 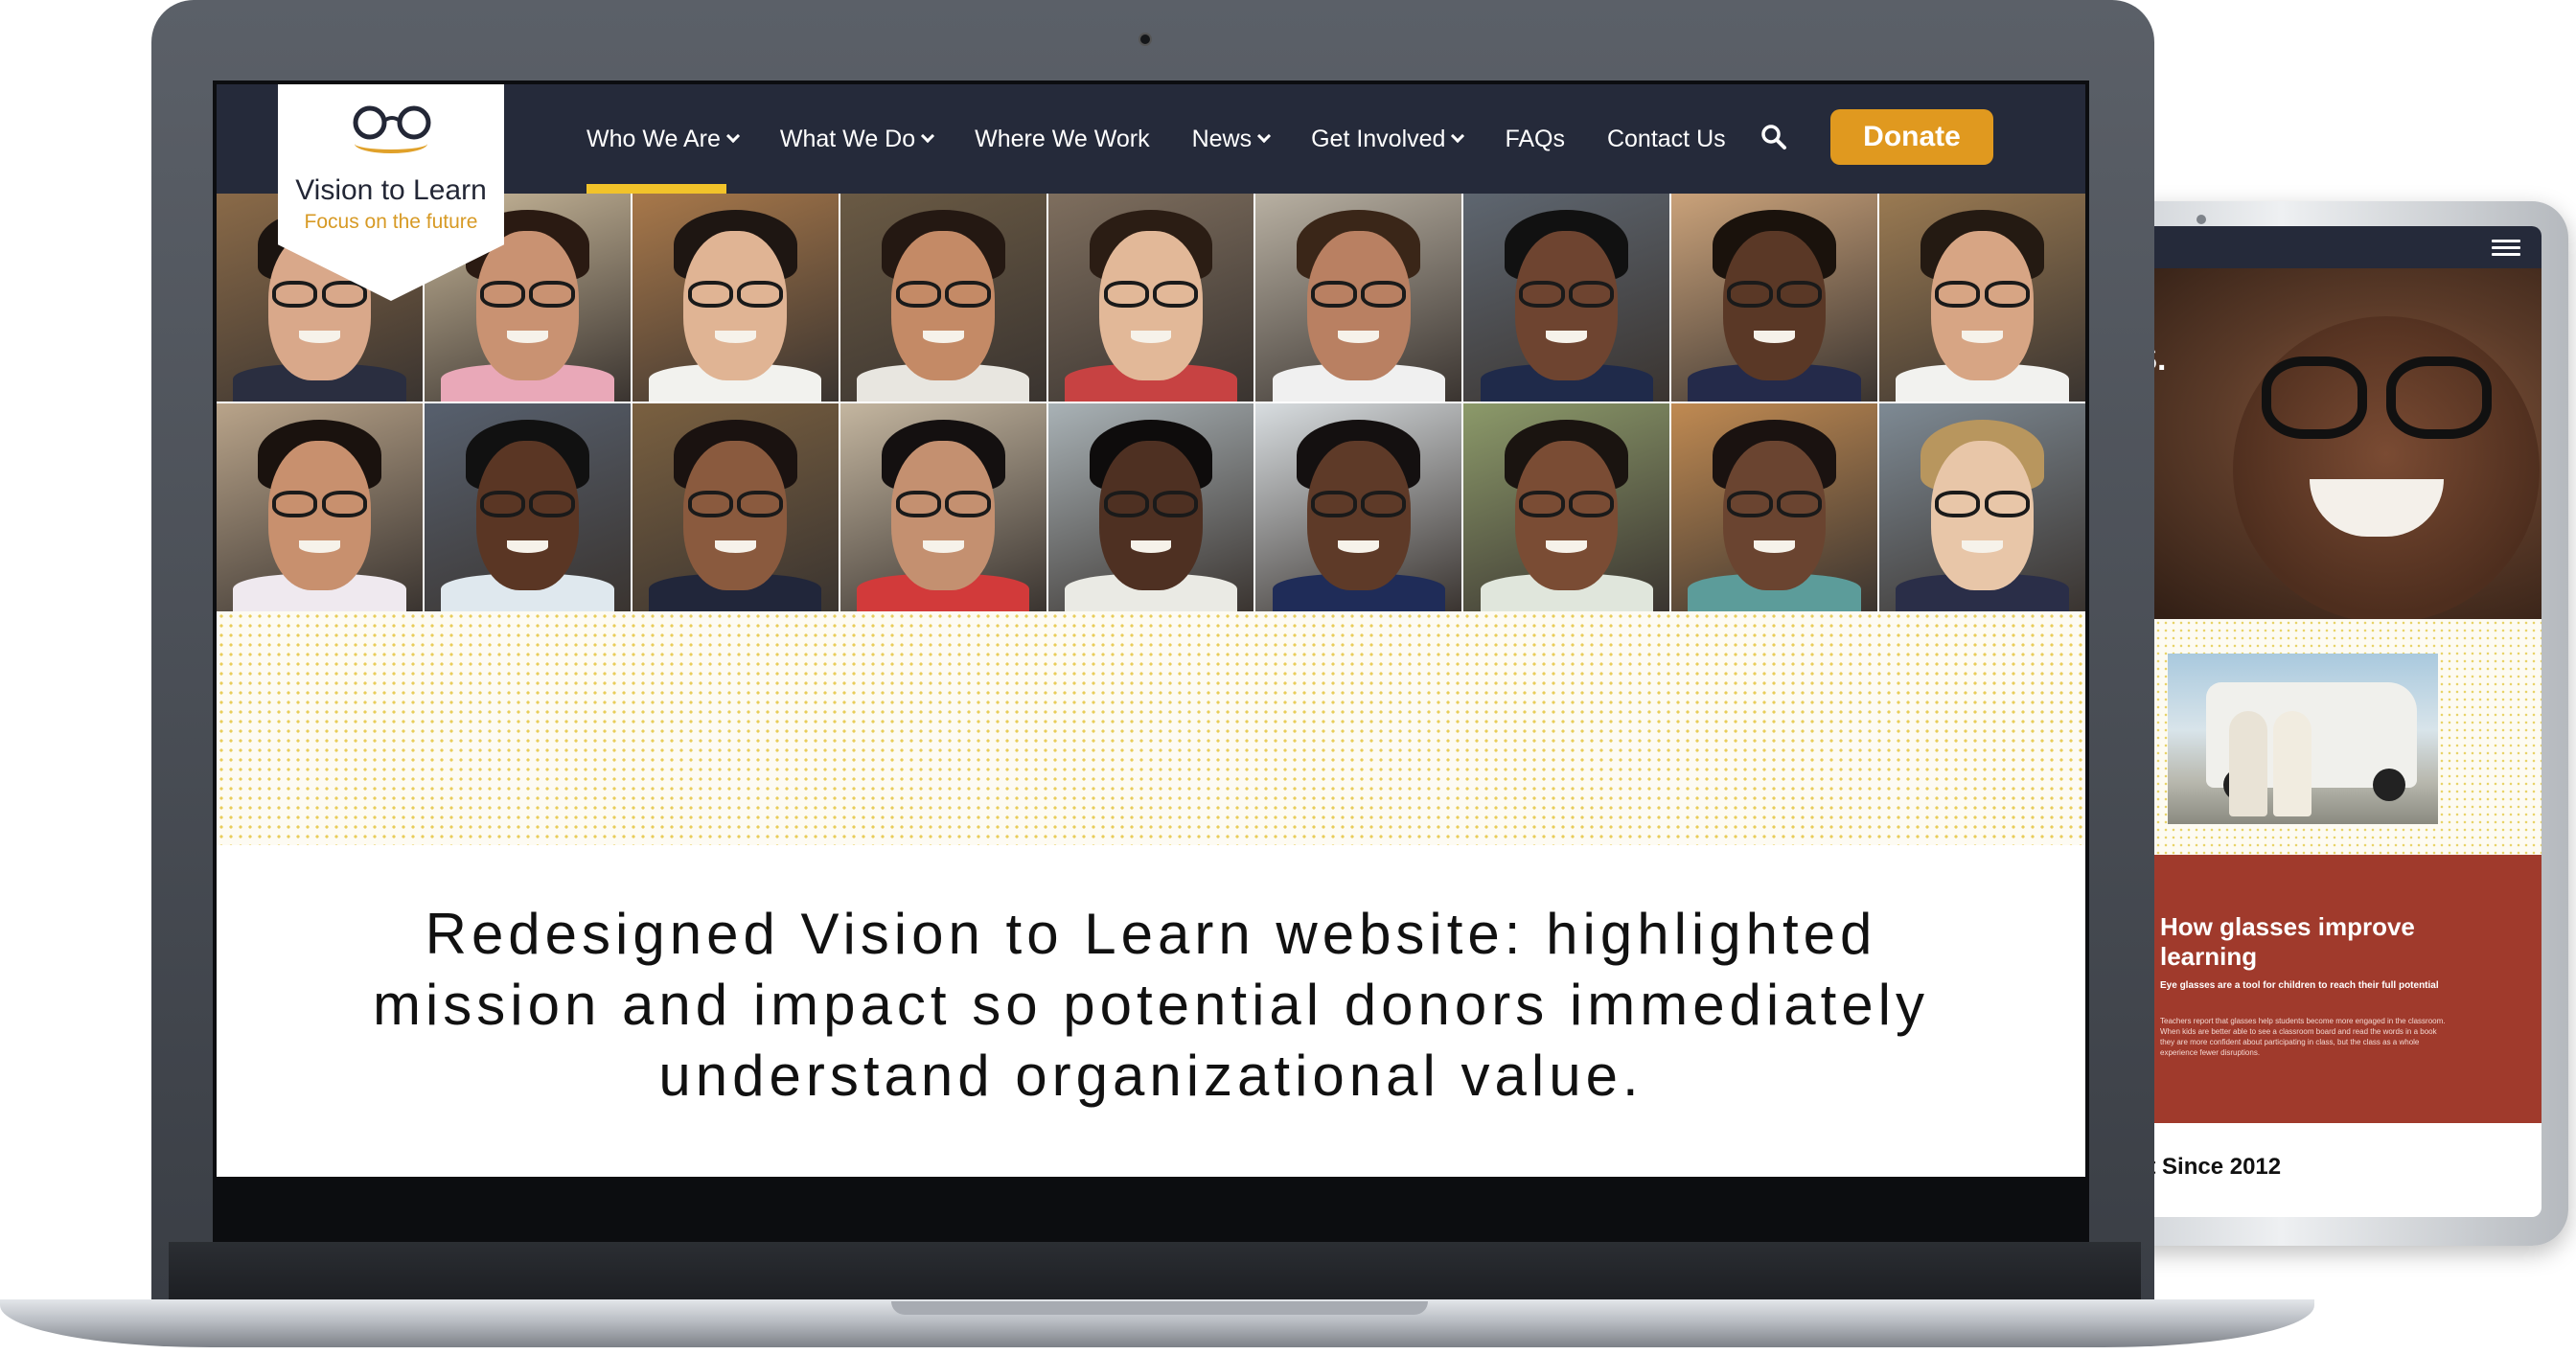 What do you see at coordinates (663, 139) in the screenshot?
I see `nav-item-who-we-are: Who We Are` at bounding box center [663, 139].